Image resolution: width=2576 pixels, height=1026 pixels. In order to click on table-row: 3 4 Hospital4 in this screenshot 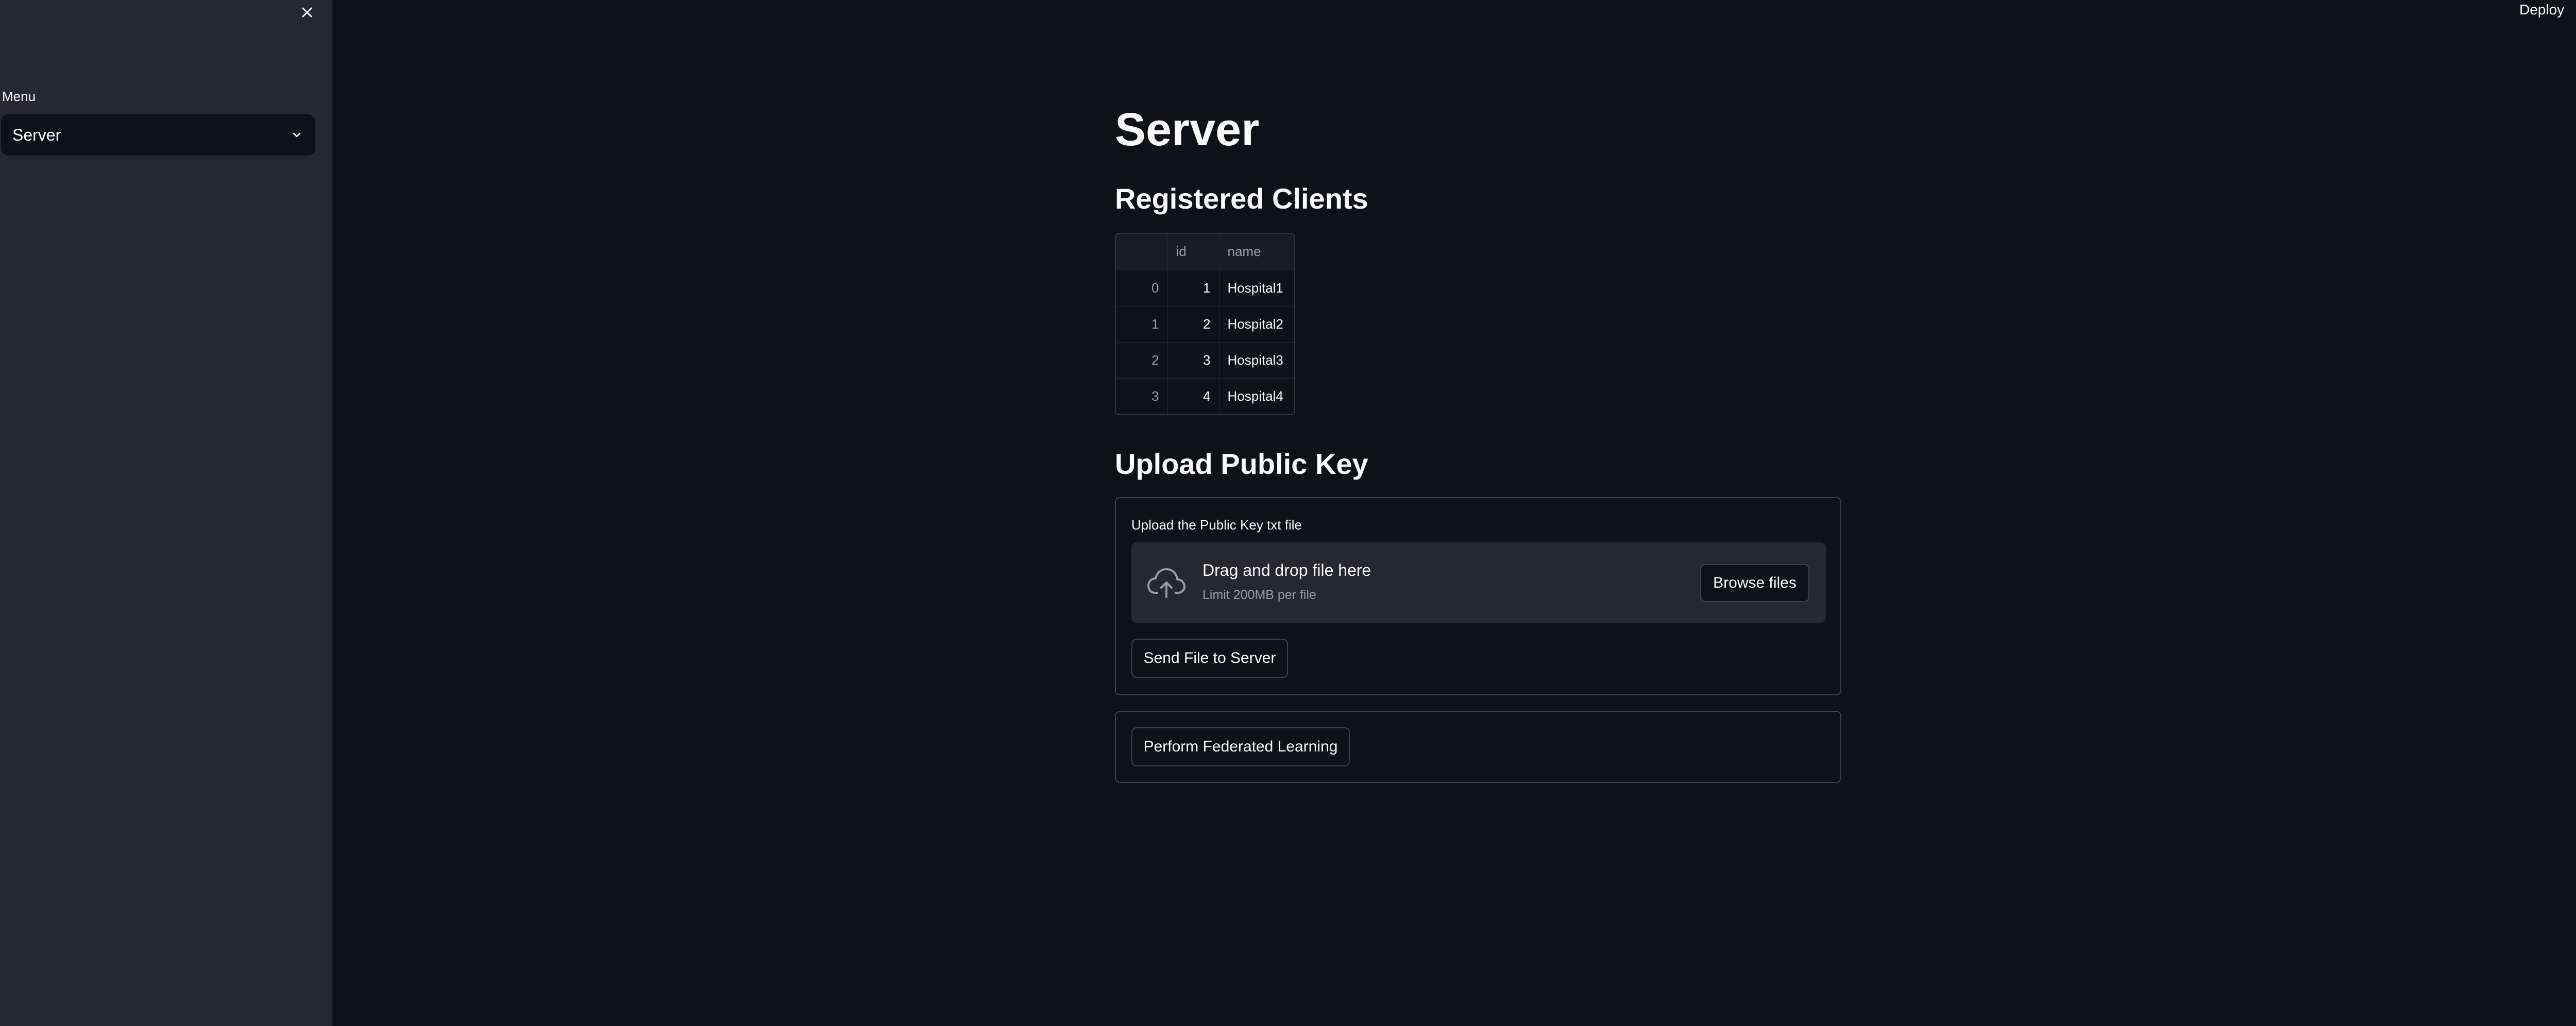, I will do `click(1205, 396)`.